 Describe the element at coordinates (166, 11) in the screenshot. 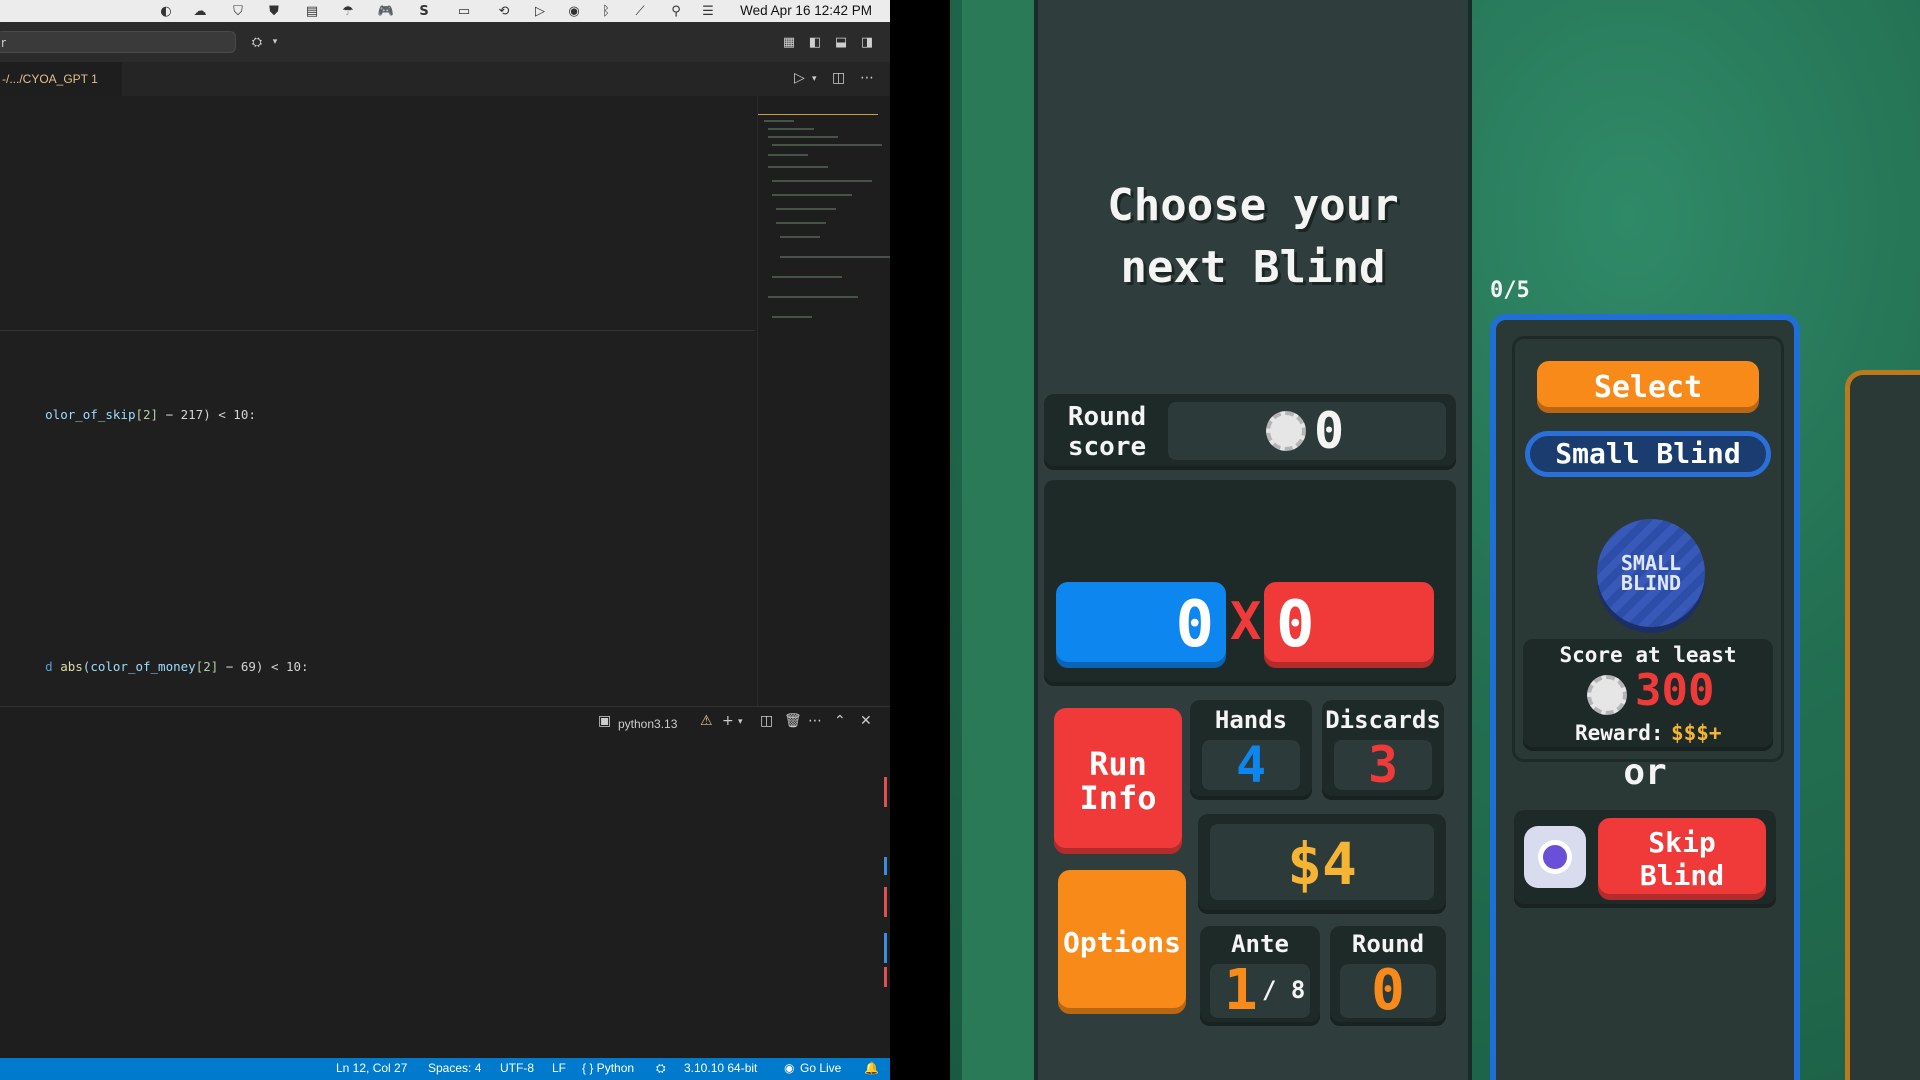

I see `app-indicator-icon: ◐` at that location.